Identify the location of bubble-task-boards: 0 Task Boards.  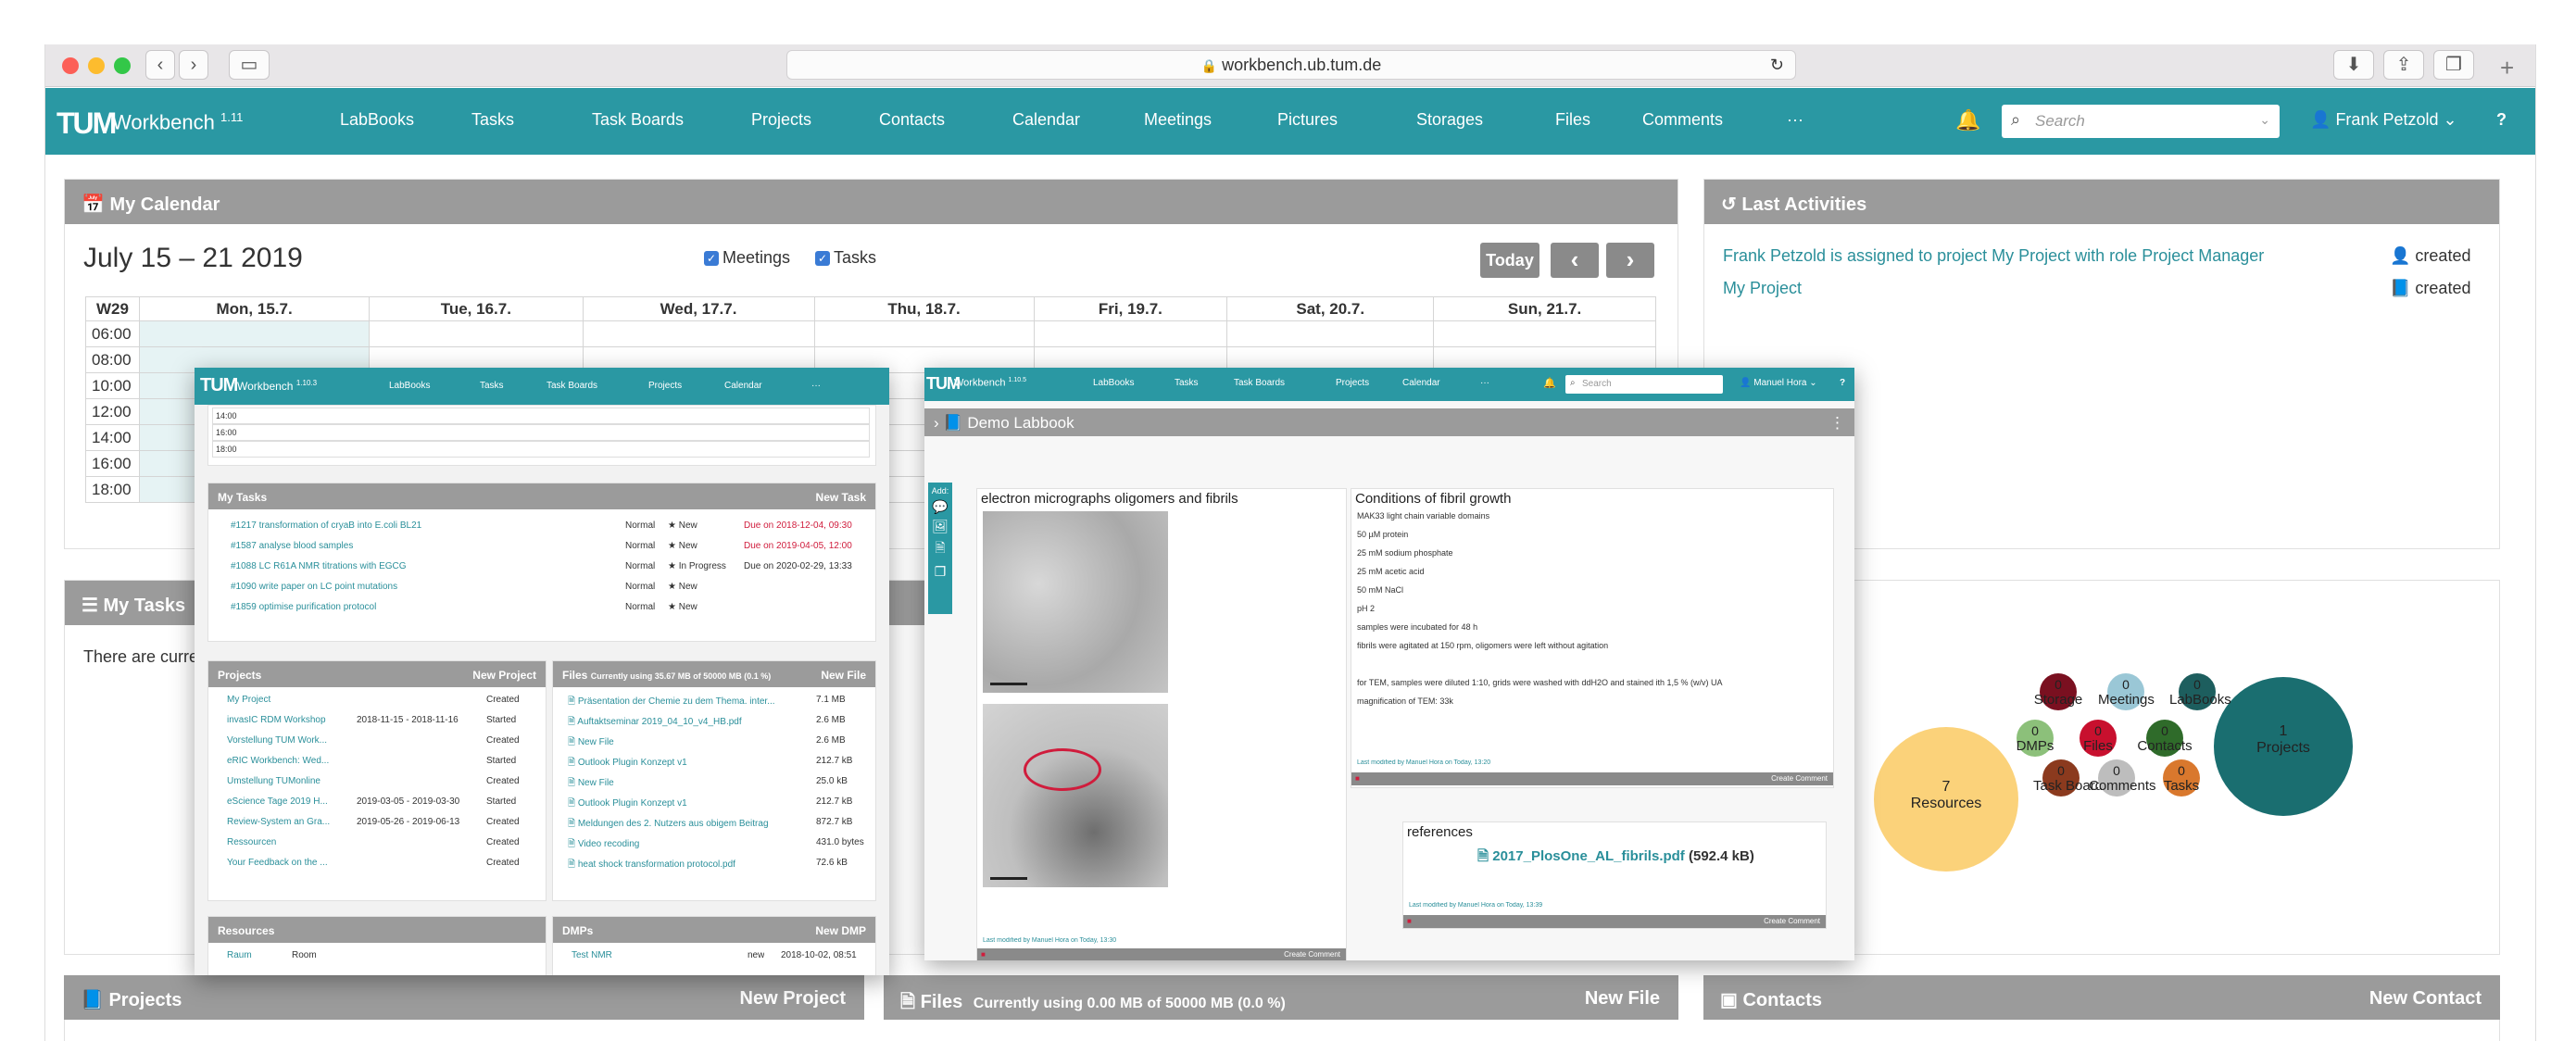
(2071, 777).